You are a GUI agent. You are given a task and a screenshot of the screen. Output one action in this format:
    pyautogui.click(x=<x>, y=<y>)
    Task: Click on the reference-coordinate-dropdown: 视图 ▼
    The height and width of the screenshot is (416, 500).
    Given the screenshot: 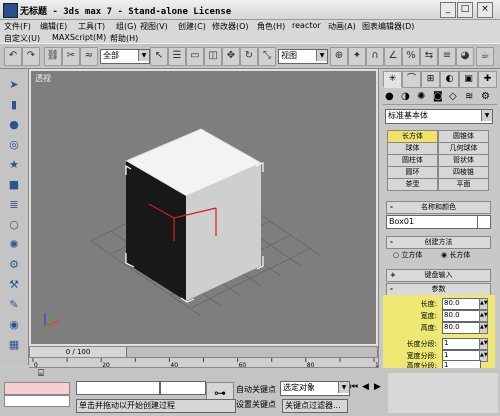 What is the action you would take?
    pyautogui.click(x=303, y=56)
    